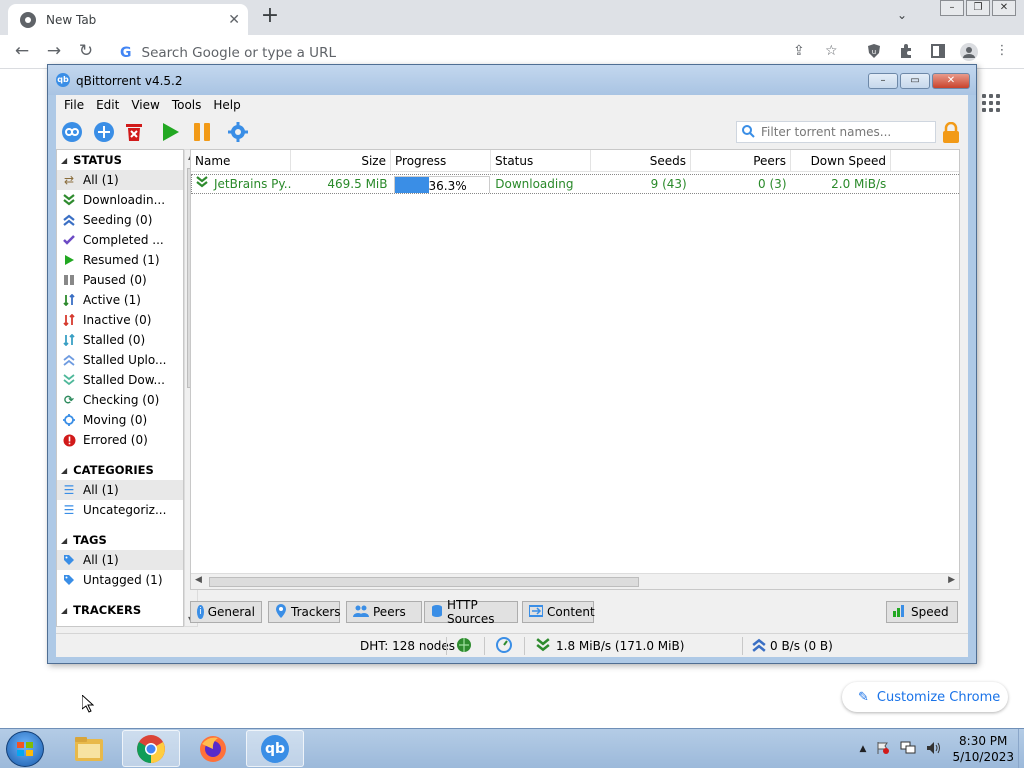  Describe the element at coordinates (54, 51) in the screenshot. I see `forward-icon: →` at that location.